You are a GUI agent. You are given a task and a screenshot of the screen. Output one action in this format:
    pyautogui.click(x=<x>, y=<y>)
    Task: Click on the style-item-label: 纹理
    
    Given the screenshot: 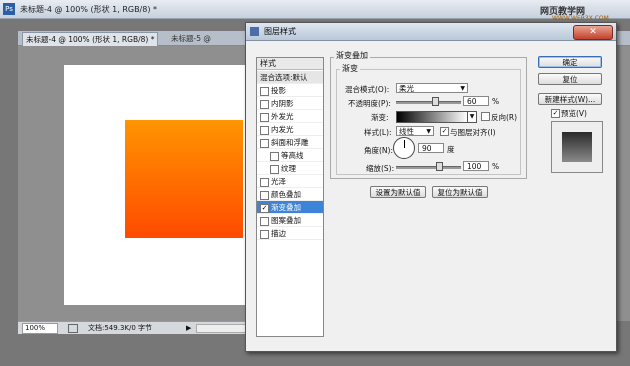 What is the action you would take?
    pyautogui.click(x=288, y=168)
    